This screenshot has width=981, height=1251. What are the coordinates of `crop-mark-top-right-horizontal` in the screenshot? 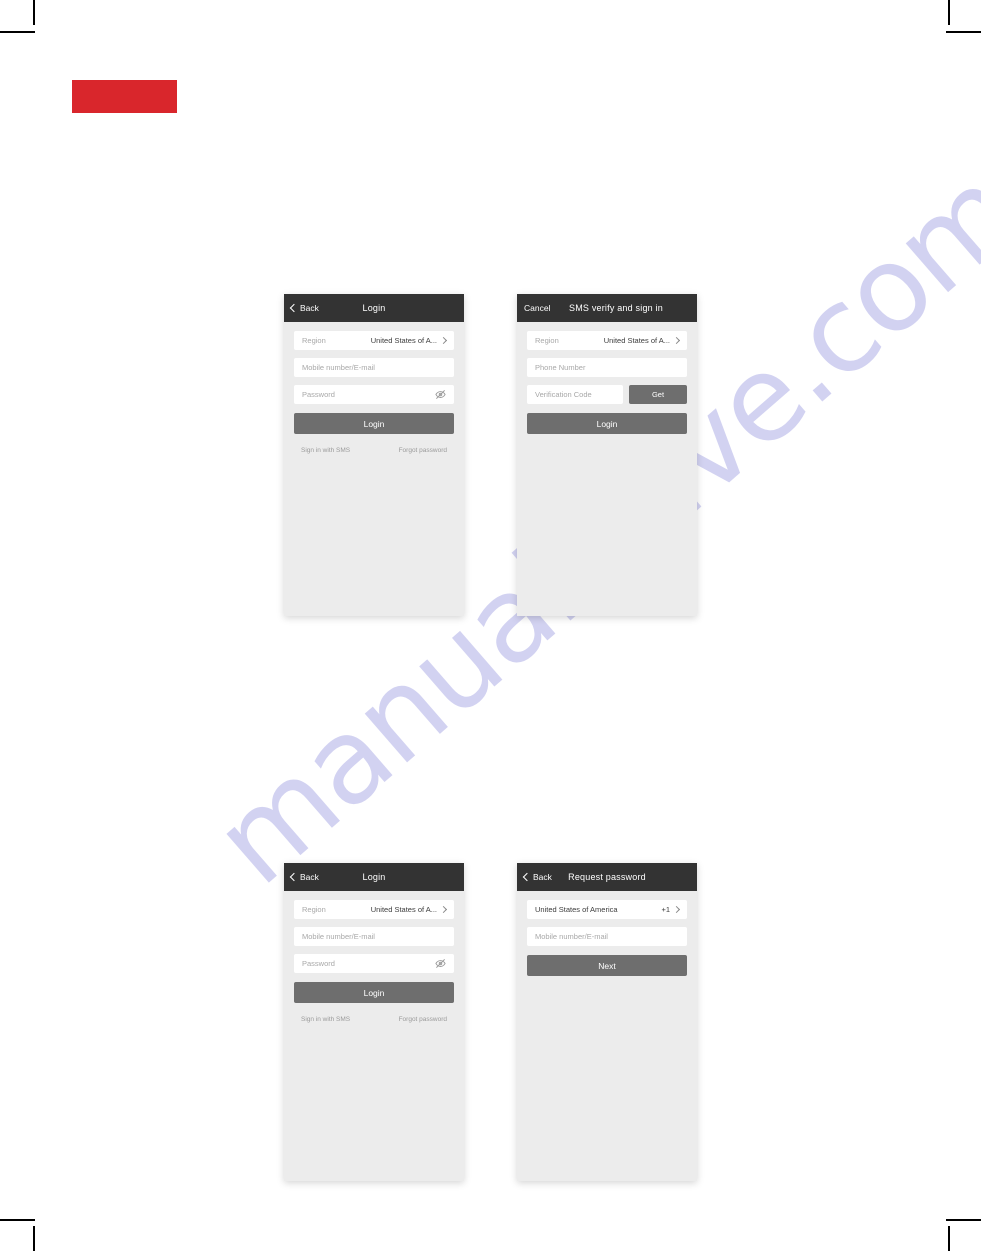 It's located at (963, 32).